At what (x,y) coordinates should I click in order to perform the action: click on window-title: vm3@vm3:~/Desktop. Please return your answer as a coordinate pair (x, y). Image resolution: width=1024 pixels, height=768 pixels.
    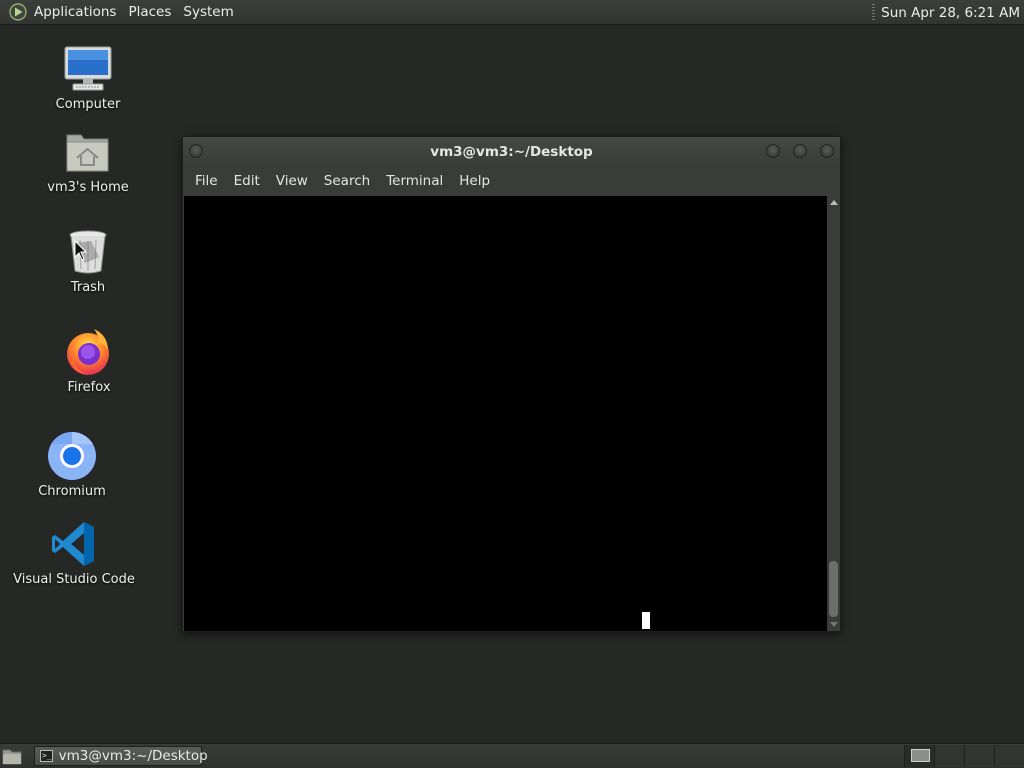
    Looking at the image, I should click on (511, 152).